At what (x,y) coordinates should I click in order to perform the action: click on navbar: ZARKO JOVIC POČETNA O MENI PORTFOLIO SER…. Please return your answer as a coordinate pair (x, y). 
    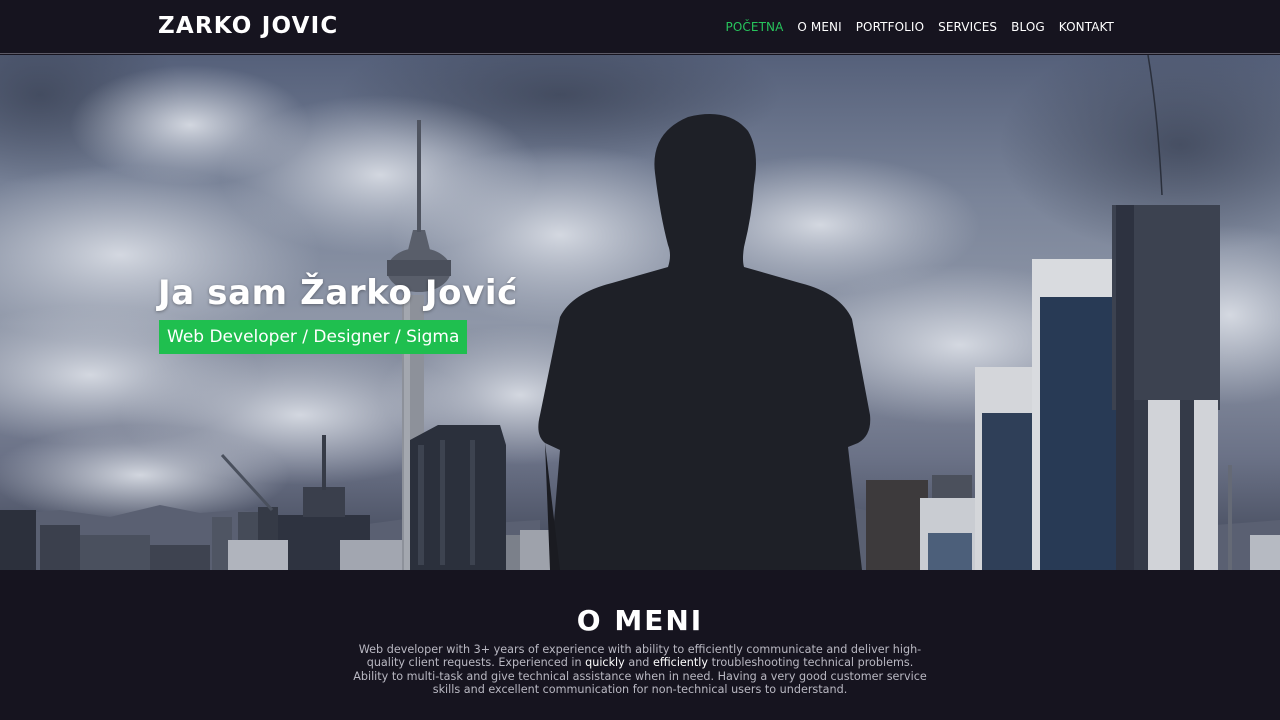
    Looking at the image, I should click on (640, 27).